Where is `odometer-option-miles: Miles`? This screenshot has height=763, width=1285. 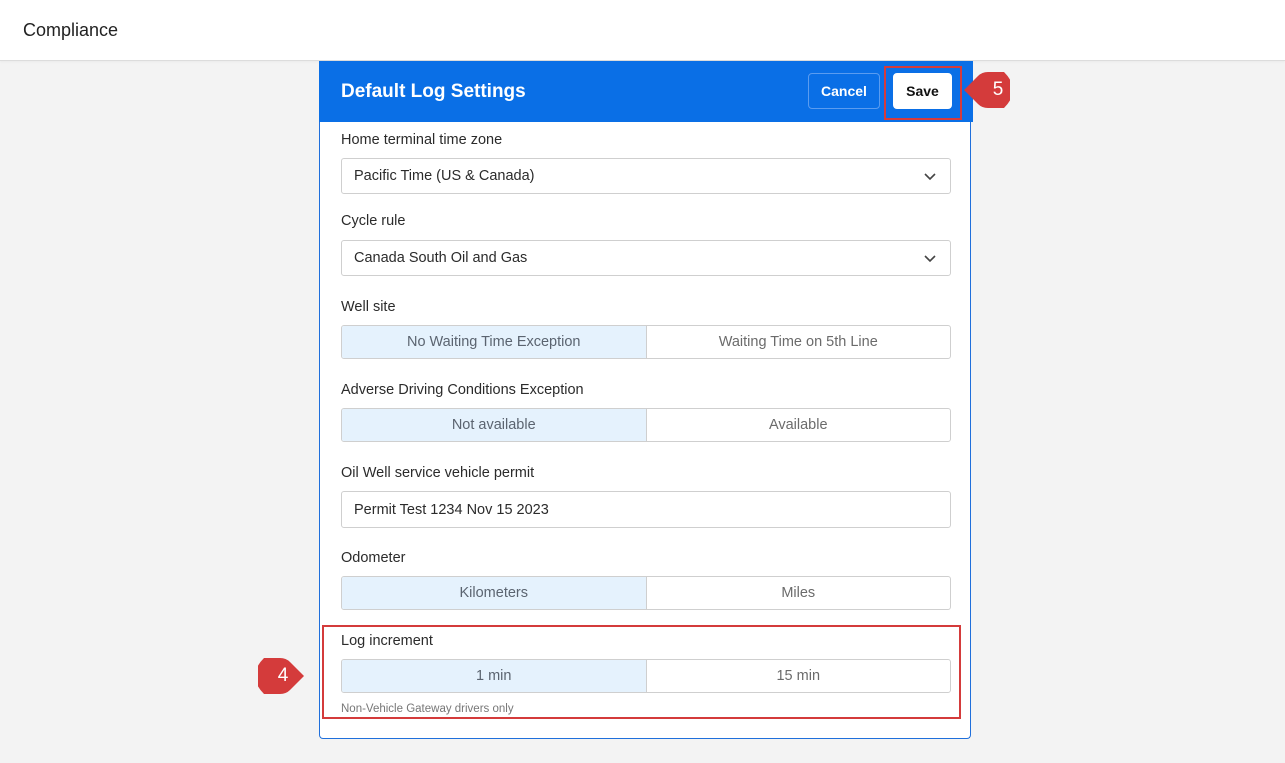
odometer-option-miles: Miles is located at coordinates (798, 593).